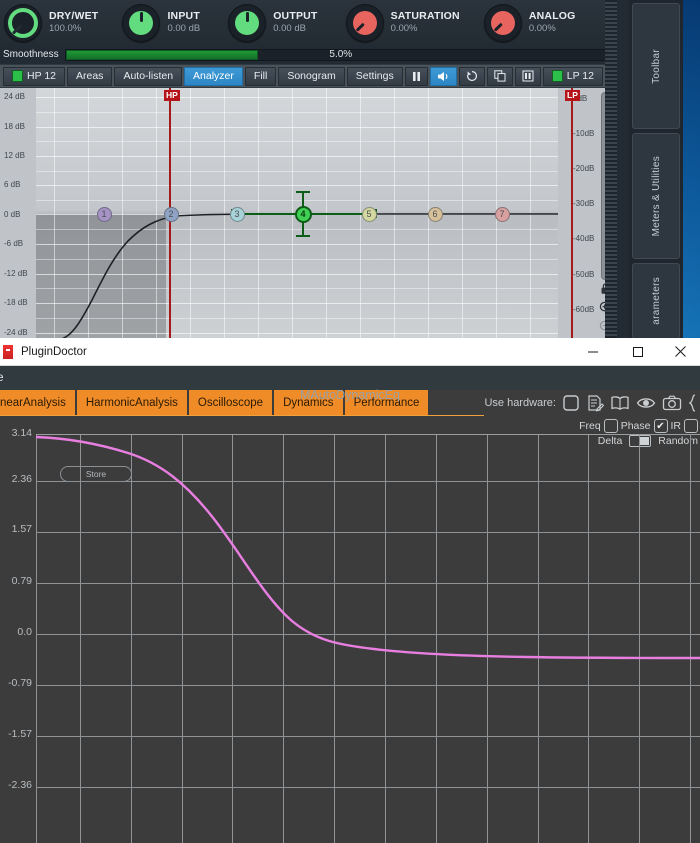 The image size is (700, 843). What do you see at coordinates (12, 214) in the screenshot?
I see `axis-left-0db: 0 dB` at bounding box center [12, 214].